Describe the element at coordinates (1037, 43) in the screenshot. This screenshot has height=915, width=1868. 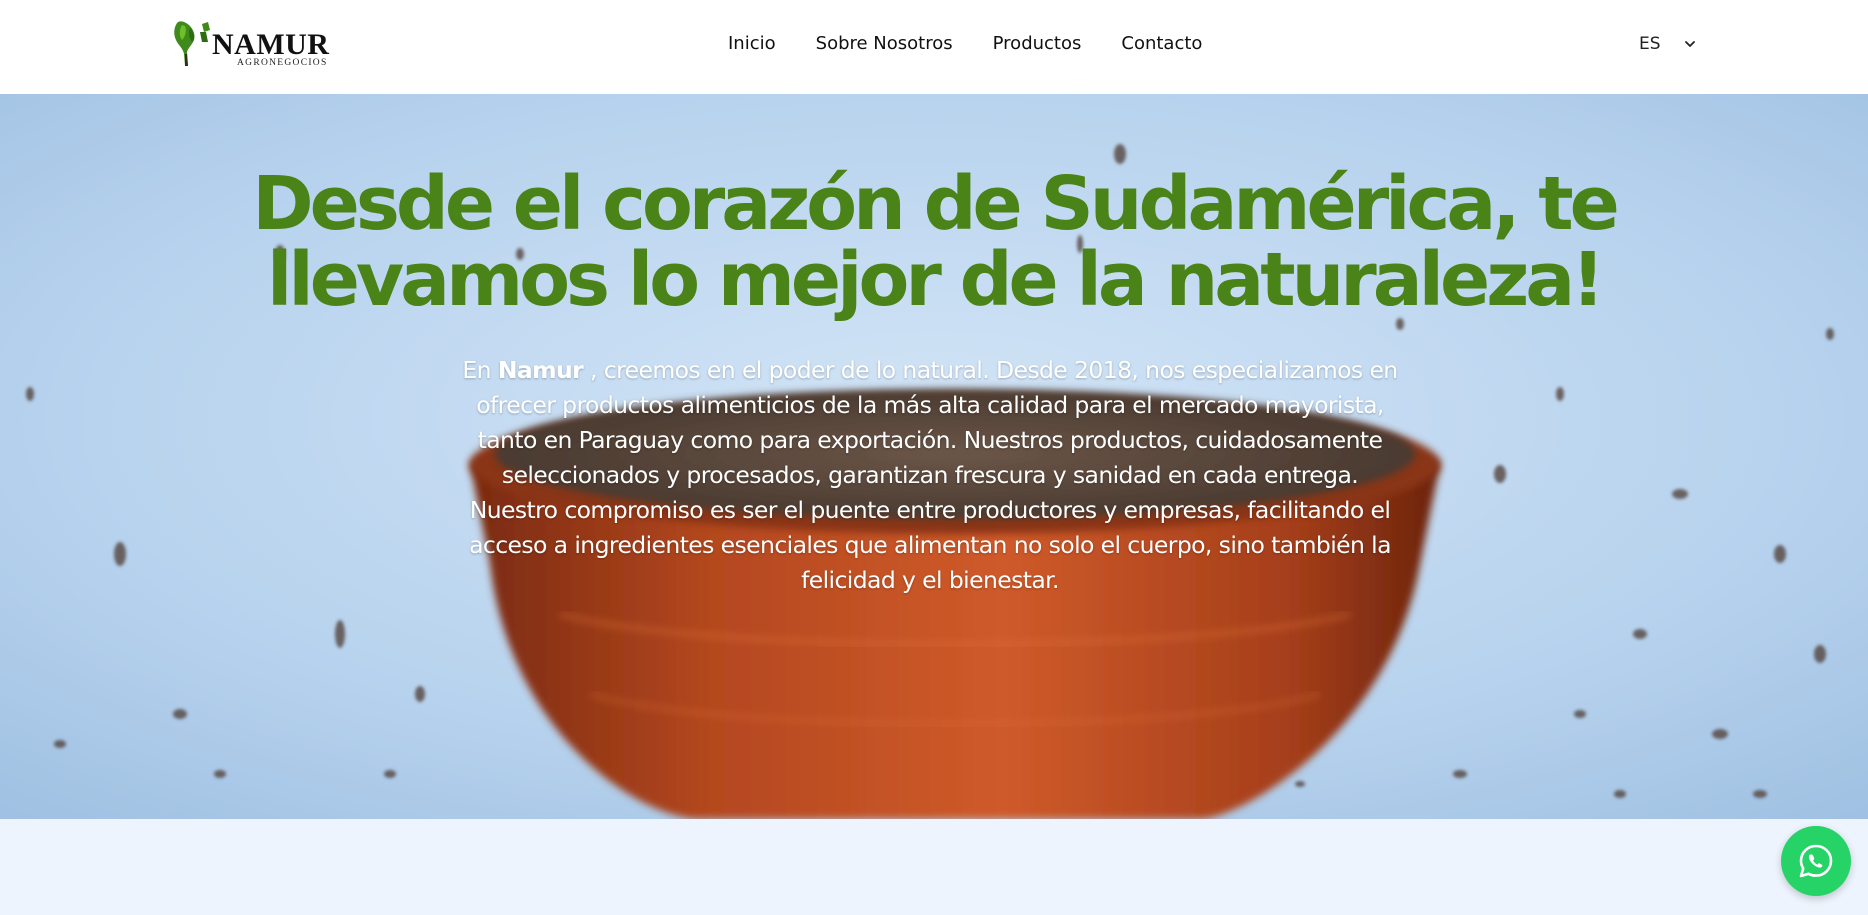
I see `nav-item-productos: Productos` at that location.